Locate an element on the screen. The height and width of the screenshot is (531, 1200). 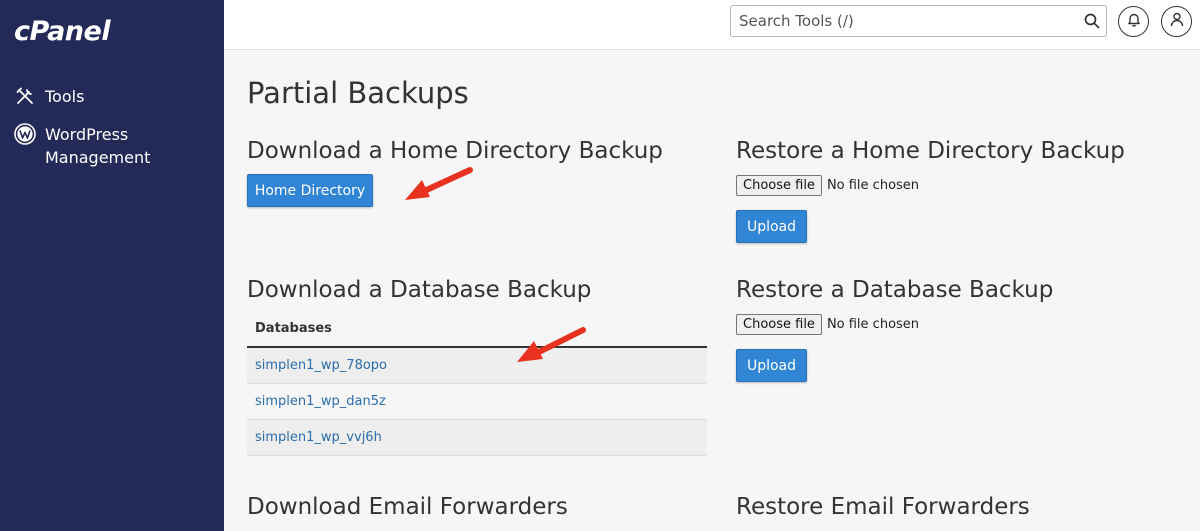
bell-icon is located at coordinates (1134, 21).